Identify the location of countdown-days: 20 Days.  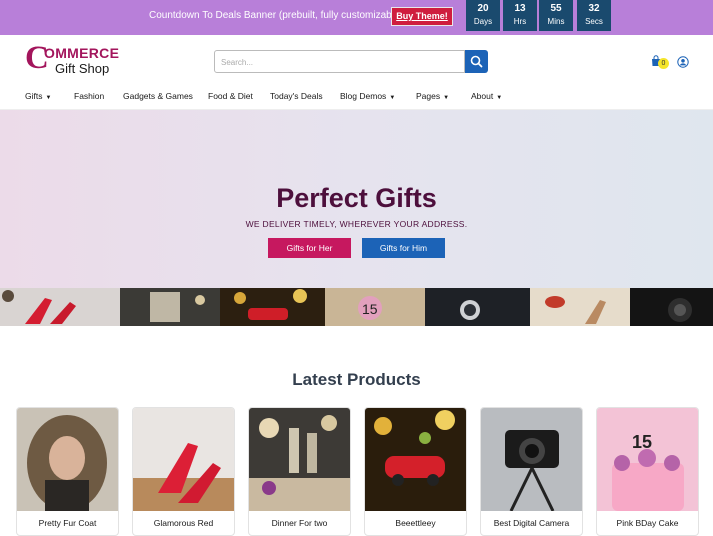
(483, 15).